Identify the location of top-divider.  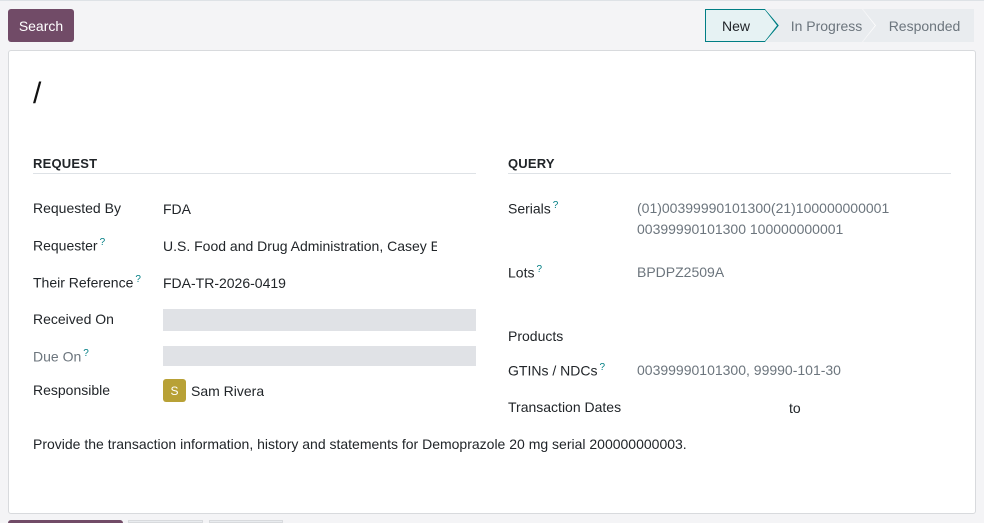
(492, 0).